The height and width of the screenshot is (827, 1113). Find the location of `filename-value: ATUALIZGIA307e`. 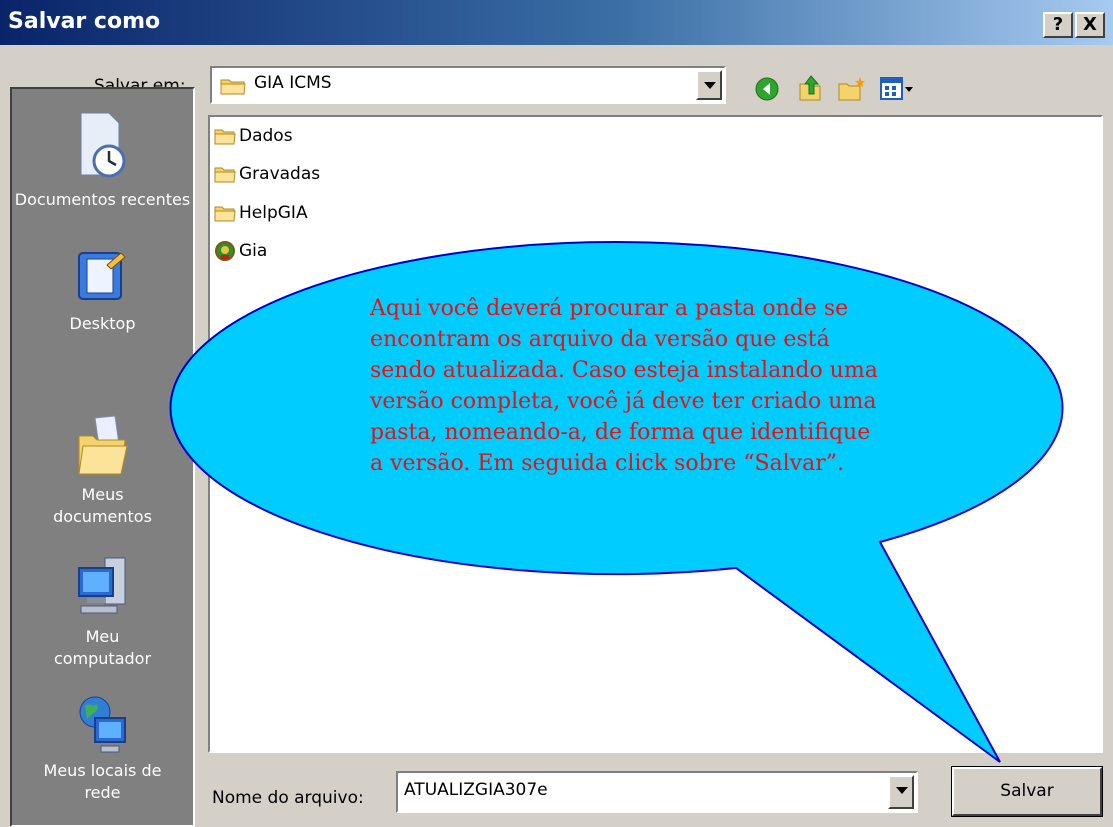

filename-value: ATUALIZGIA307e is located at coordinates (476, 790).